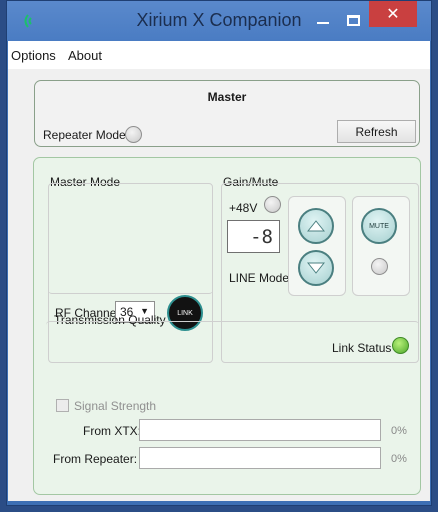 This screenshot has height=512, width=438. Describe the element at coordinates (62, 405) in the screenshot. I see `signal-strength-checkbox` at that location.